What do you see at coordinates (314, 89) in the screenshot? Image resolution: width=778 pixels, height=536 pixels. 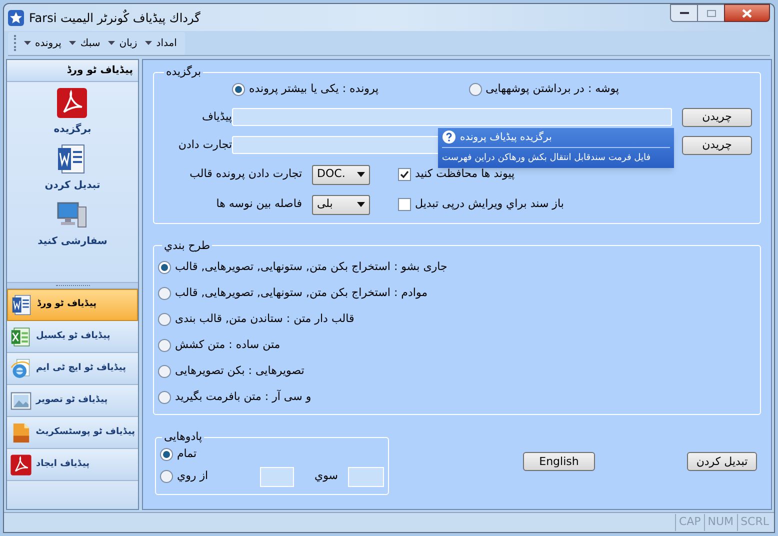 I see `radio-label: پرونده : یكی یا بیشتر پرونده` at bounding box center [314, 89].